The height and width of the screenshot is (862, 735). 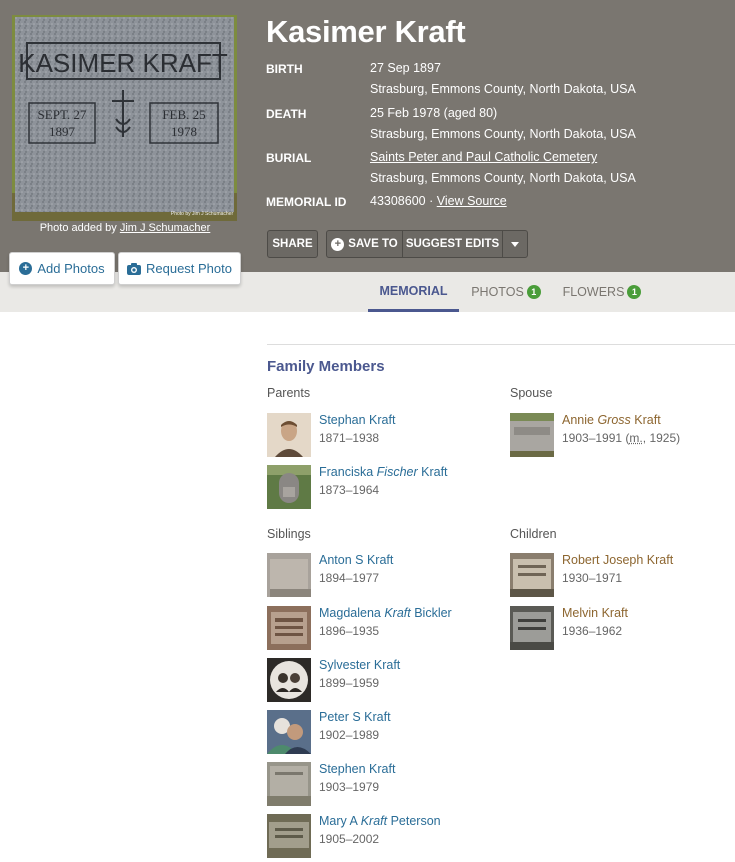 I want to click on member-name: Sylvester Kraft, so click(x=359, y=665).